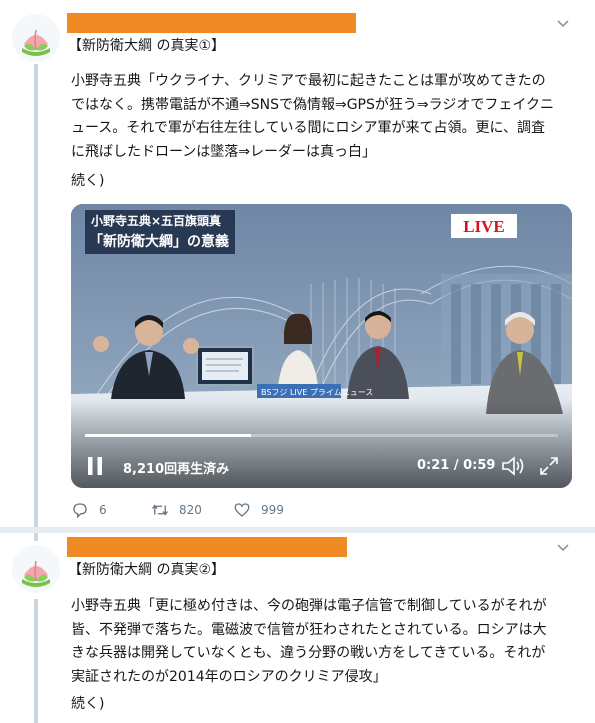 Image resolution: width=595 pixels, height=723 pixels. I want to click on tweet-title: 【新防衛大綱 の真実②】, so click(147, 570).